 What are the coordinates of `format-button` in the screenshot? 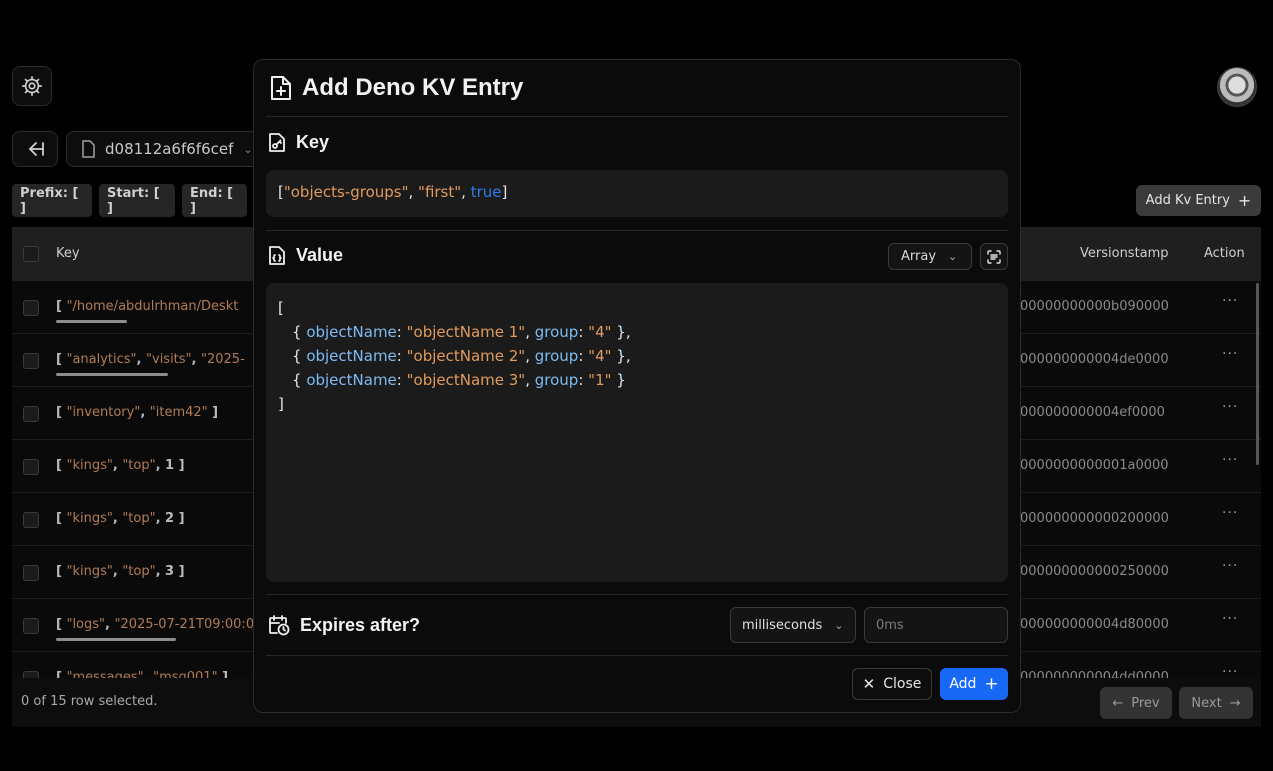 It's located at (994, 256).